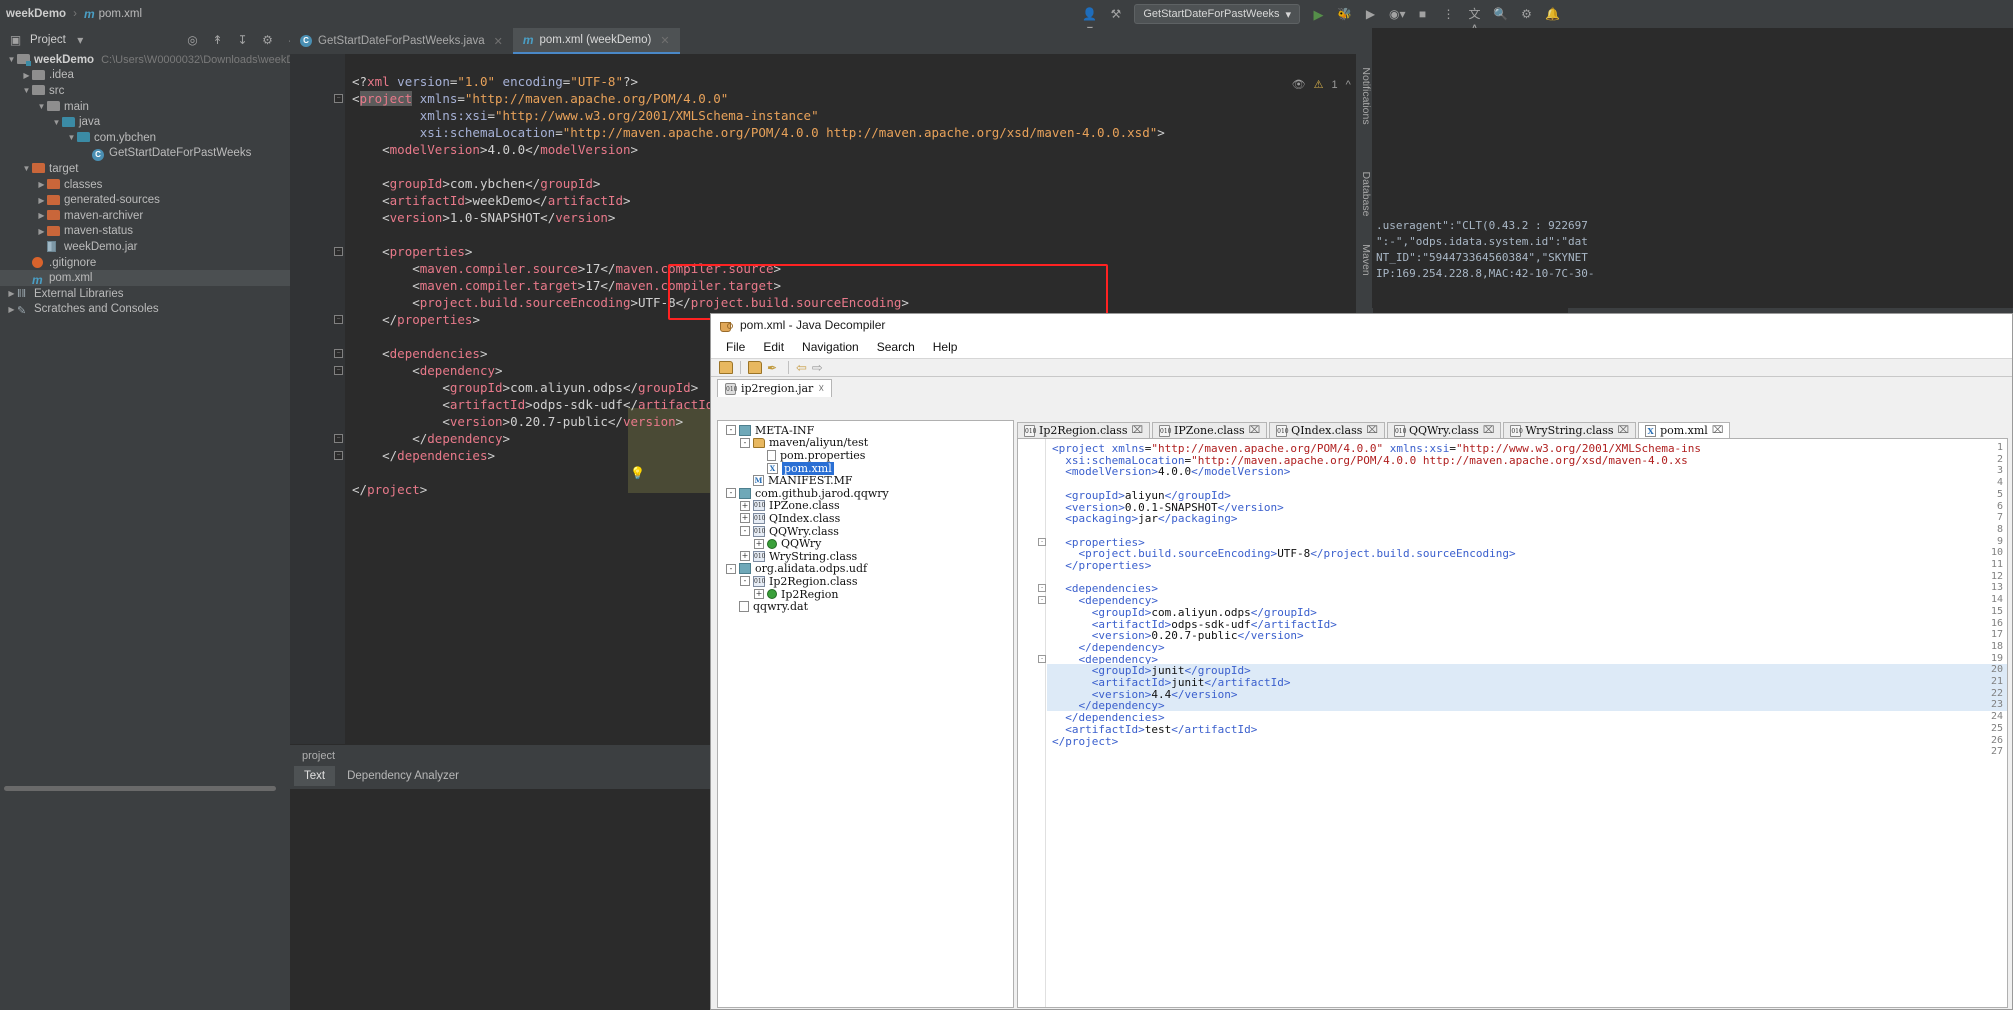 Image resolution: width=2013 pixels, height=1010 pixels. What do you see at coordinates (1083, 430) in the screenshot?
I see `decompiler-tab-ip2region-class: 010 Ip2Region.class ⌧` at bounding box center [1083, 430].